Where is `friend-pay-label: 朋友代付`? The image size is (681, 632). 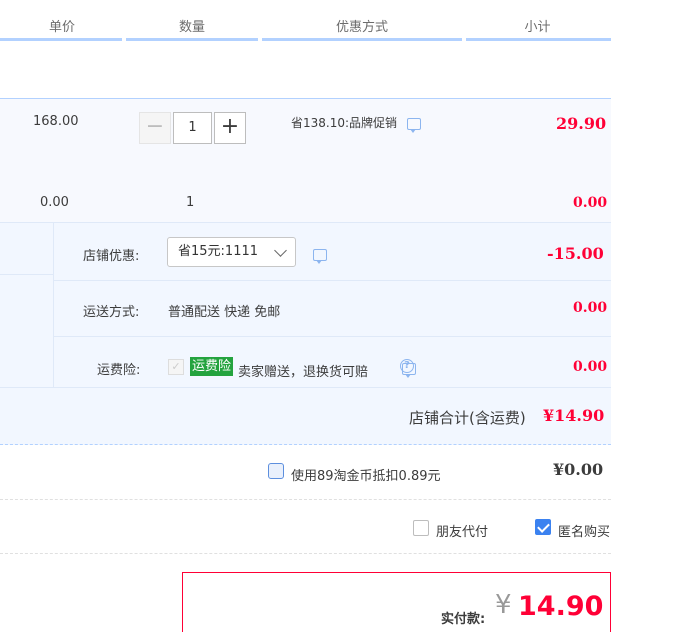
friend-pay-label: 朋友代付 is located at coordinates (462, 532).